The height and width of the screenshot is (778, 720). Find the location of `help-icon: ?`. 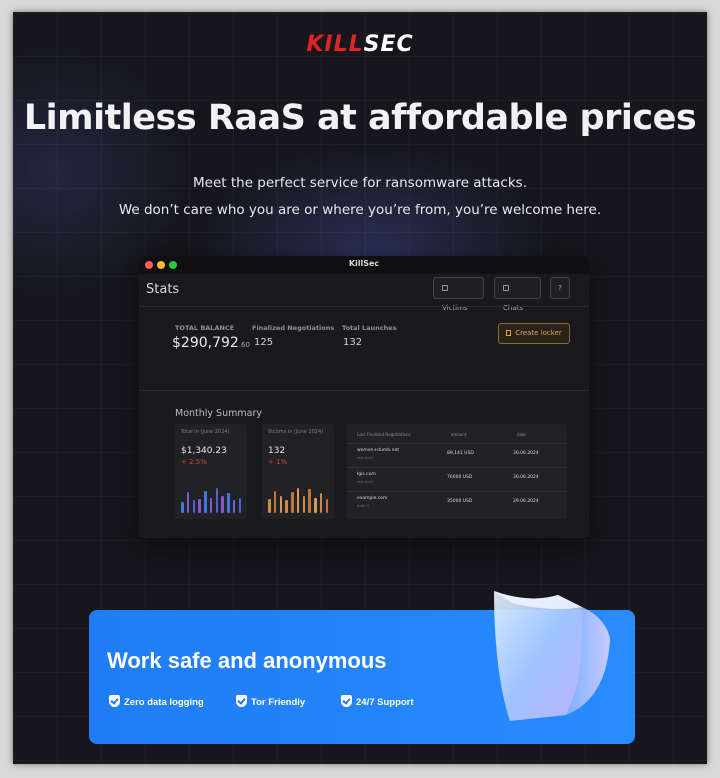

help-icon: ? is located at coordinates (560, 288).